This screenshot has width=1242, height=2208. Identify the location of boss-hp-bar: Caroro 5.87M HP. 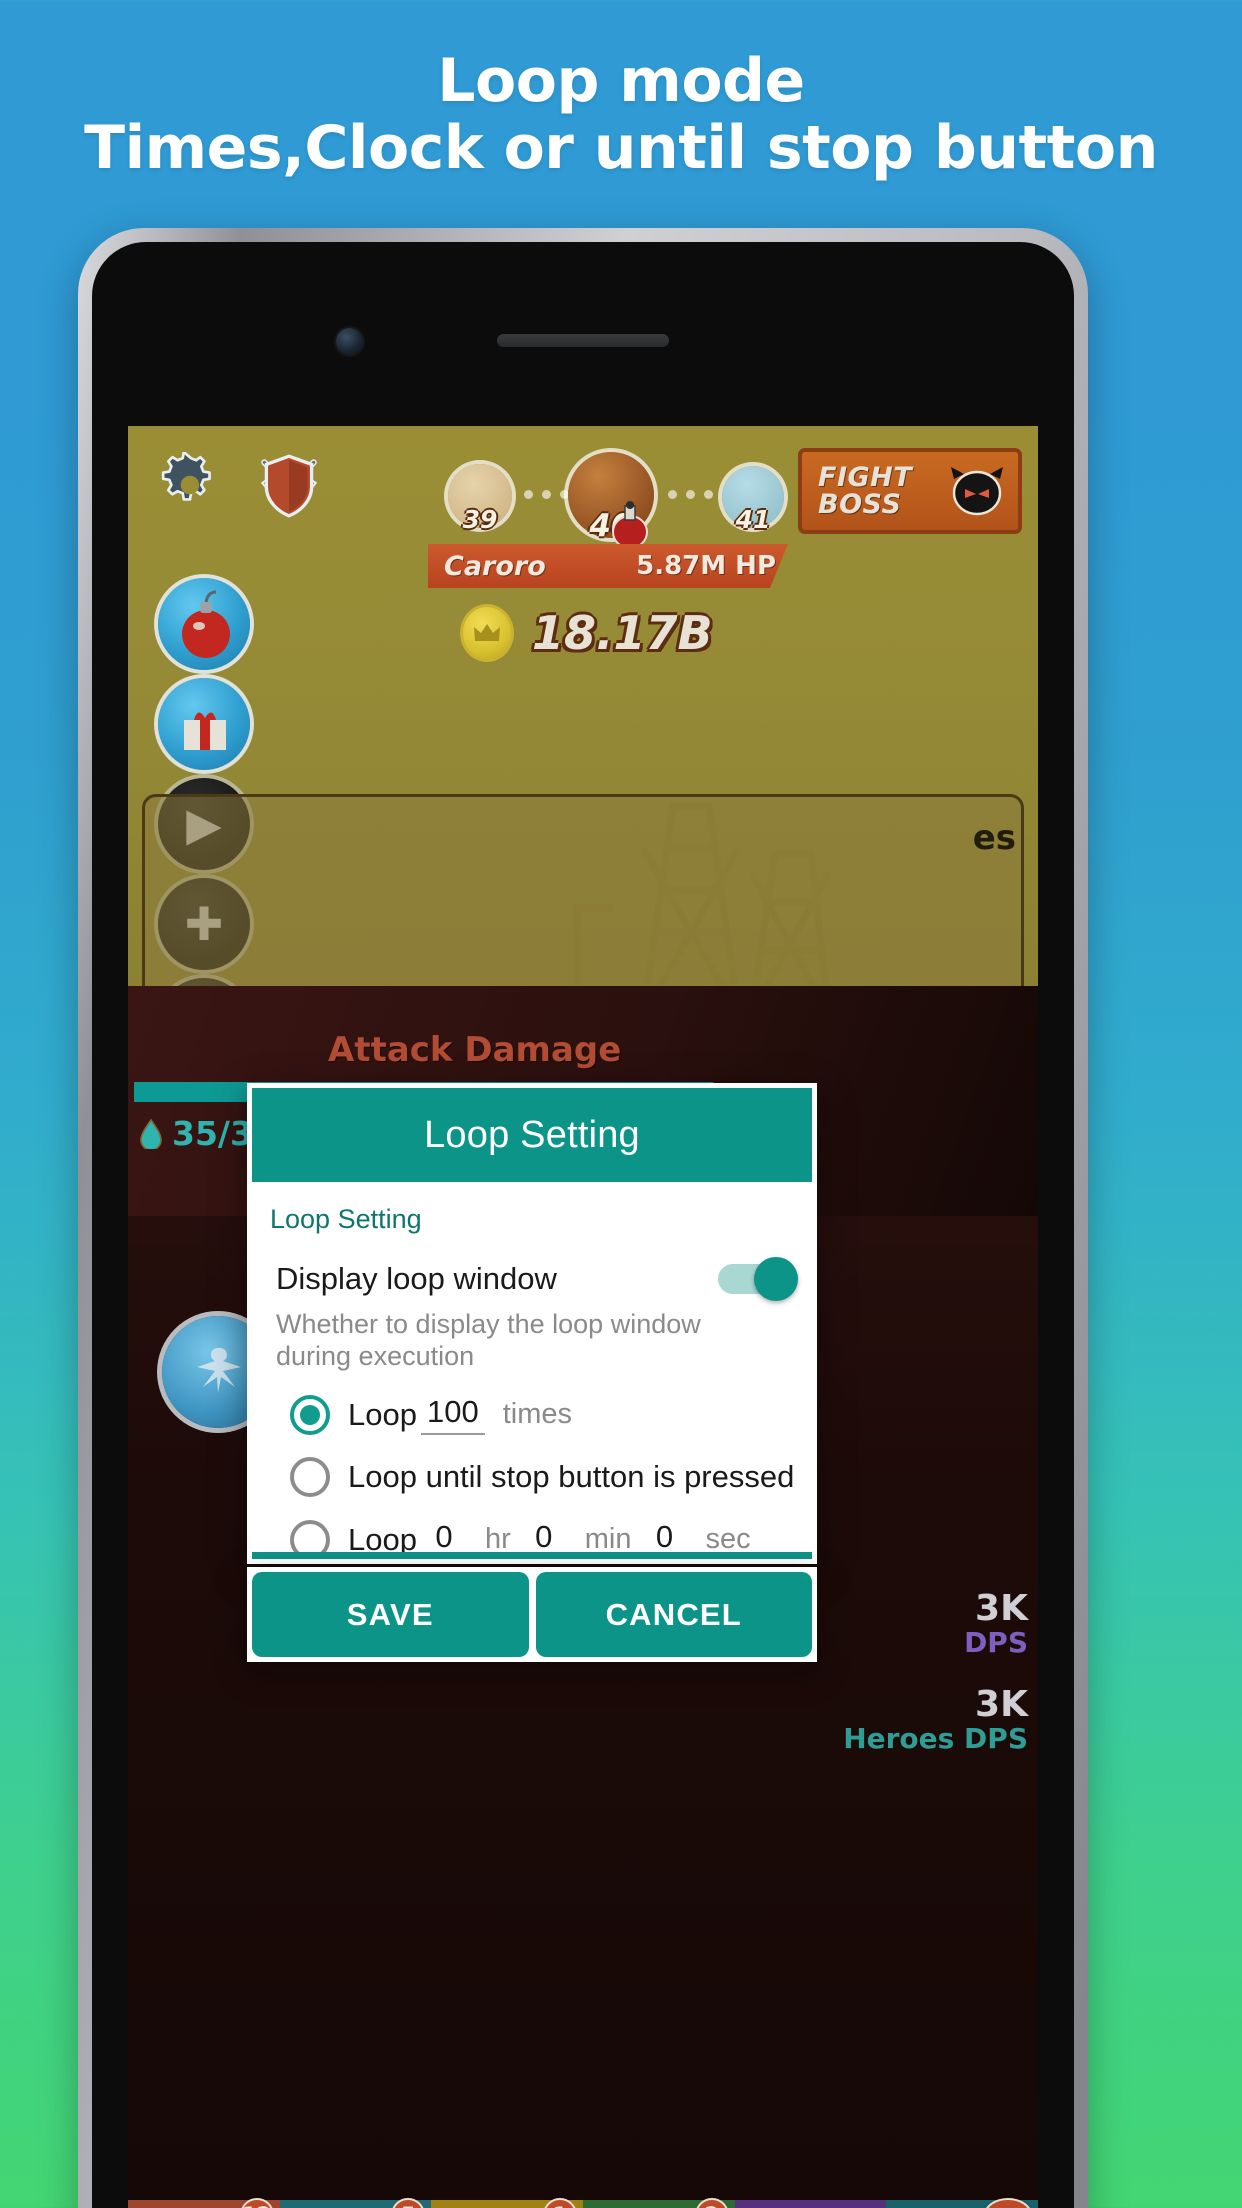
(608, 566).